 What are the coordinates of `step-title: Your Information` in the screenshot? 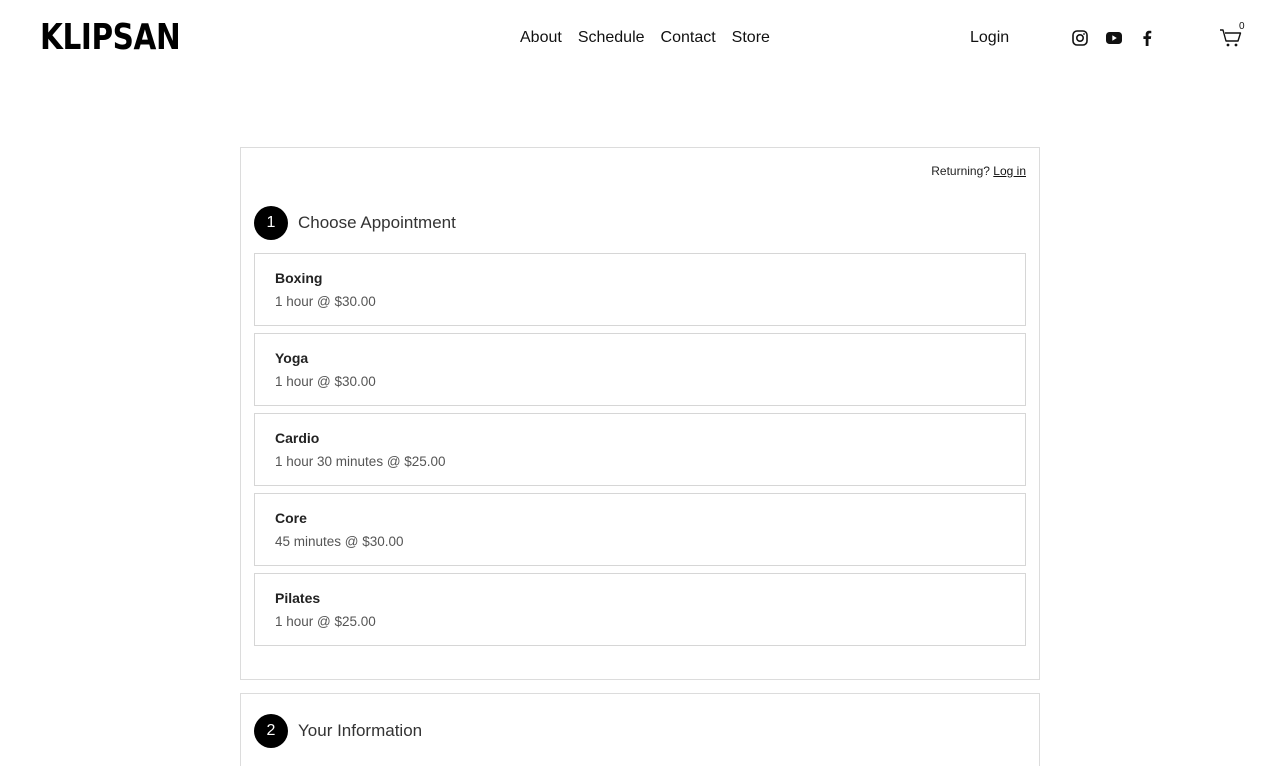 It's located at (360, 730).